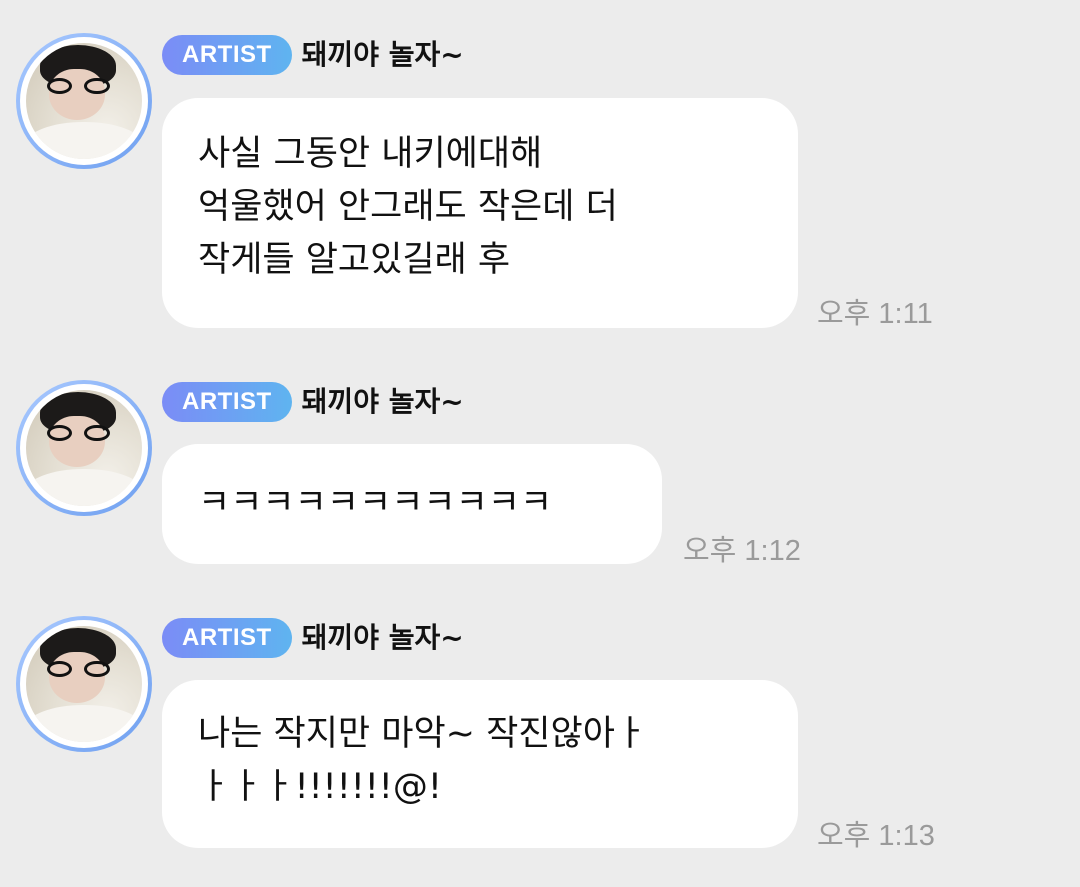  I want to click on message-bubble: ㅋㅋㅋㅋㅋㅋㅋㅋㅋㅋㅋ, so click(412, 504).